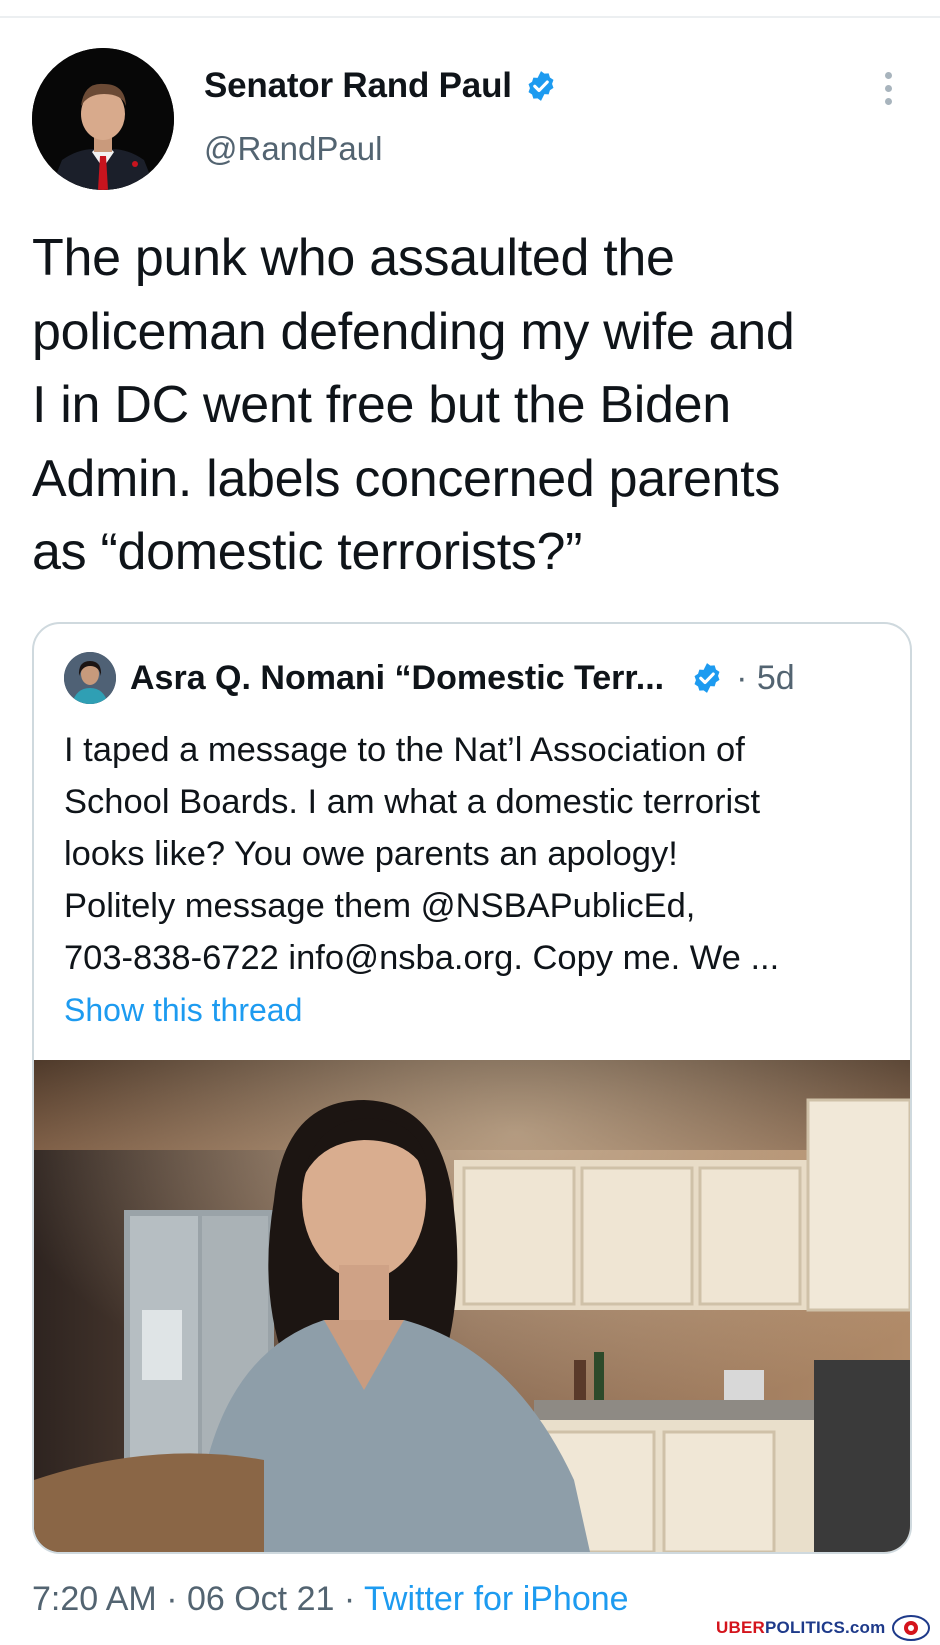  I want to click on tweet-text-line: policeman defending my wife and, so click(413, 331).